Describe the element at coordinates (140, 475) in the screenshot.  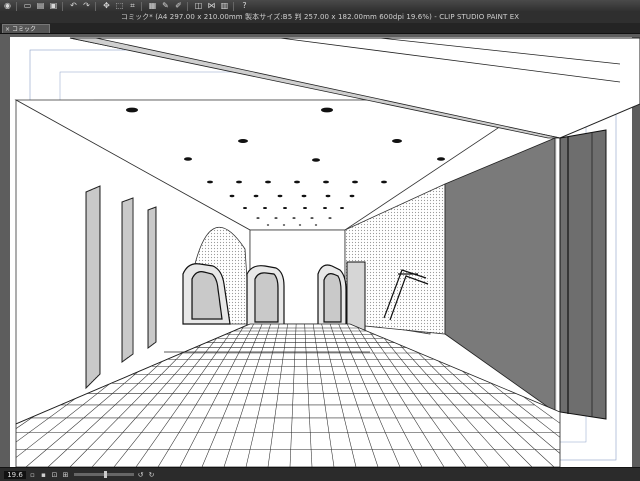
I see `rotate-left-icon: ↺` at that location.